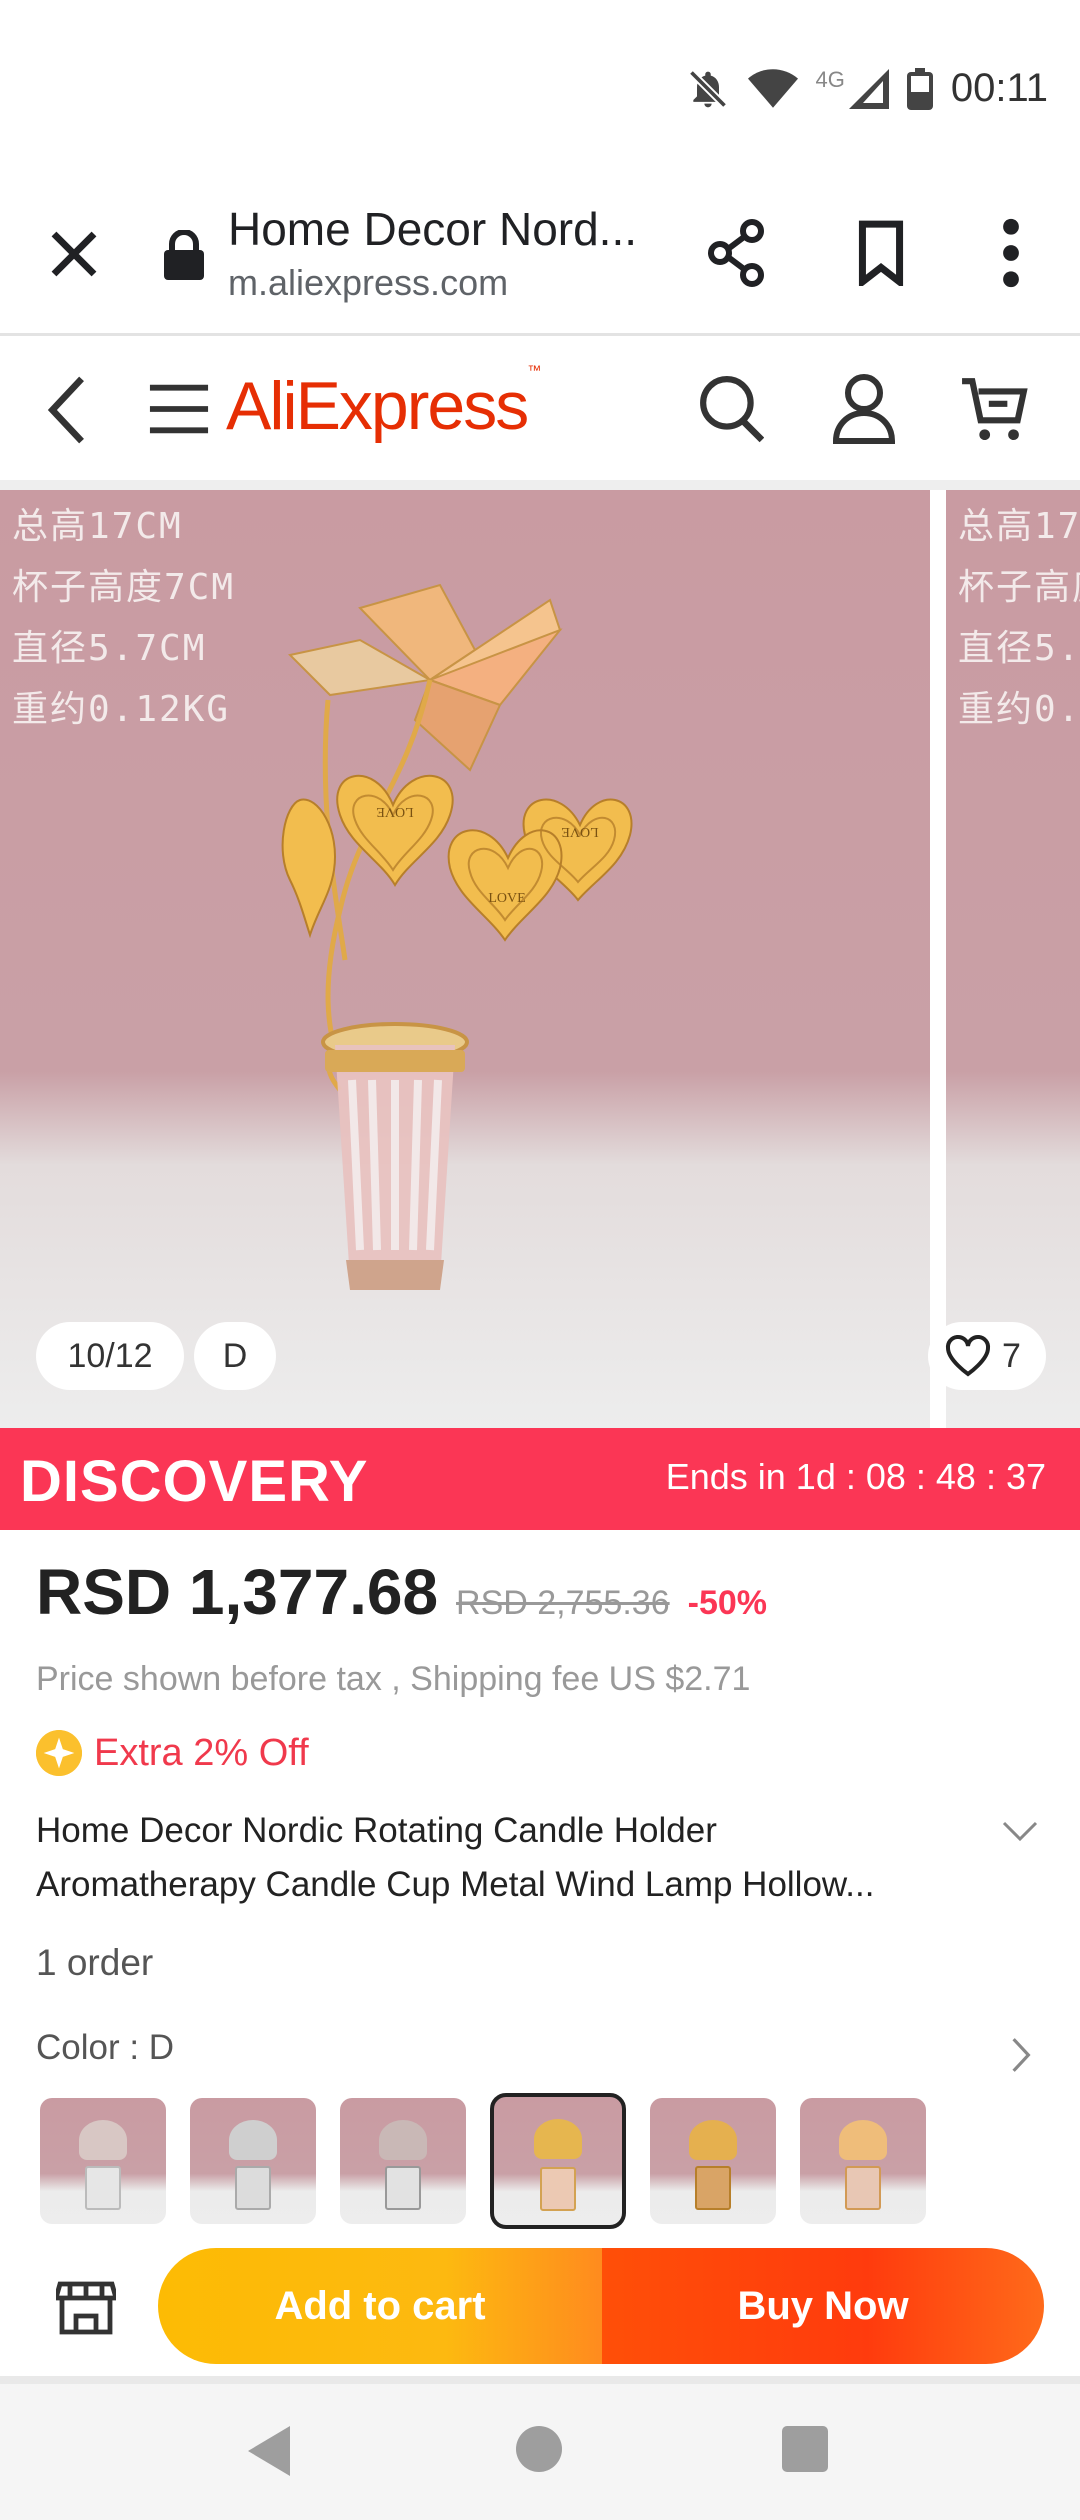 The image size is (1080, 2520). Describe the element at coordinates (95, 1962) in the screenshot. I see `order-count: 1 order` at that location.